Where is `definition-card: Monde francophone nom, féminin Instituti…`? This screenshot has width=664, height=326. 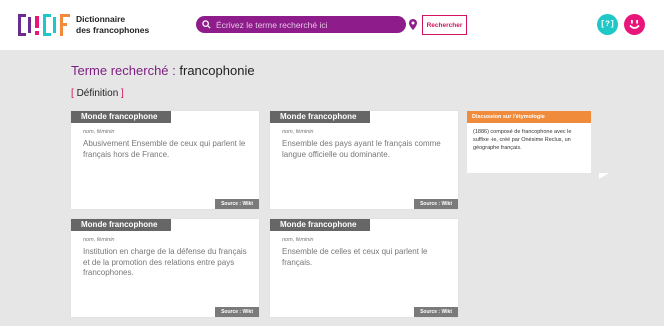 definition-card: Monde francophone nom, féminin Instituti… is located at coordinates (165, 268).